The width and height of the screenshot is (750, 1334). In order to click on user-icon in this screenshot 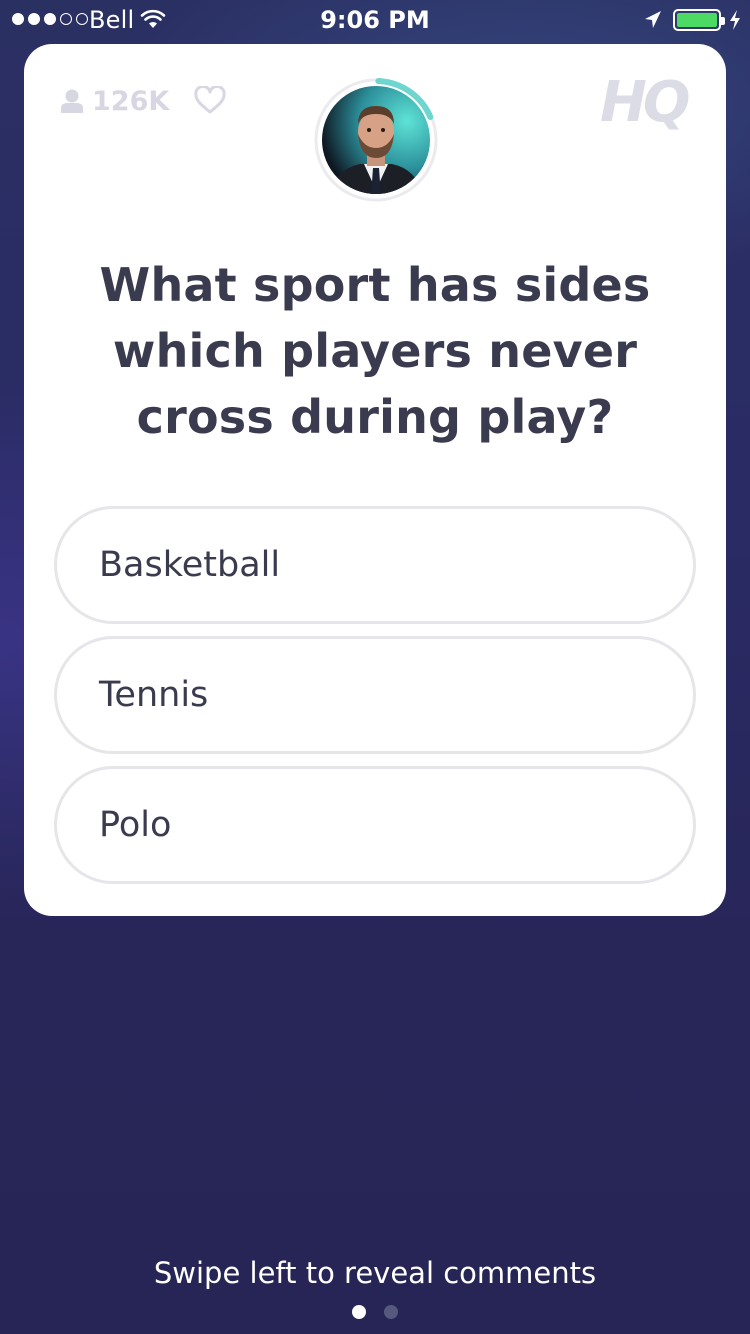, I will do `click(72, 101)`.